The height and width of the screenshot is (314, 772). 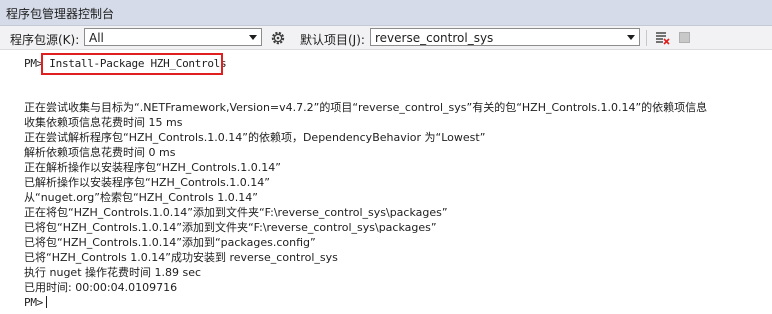 I want to click on text-cursor, so click(x=46, y=302).